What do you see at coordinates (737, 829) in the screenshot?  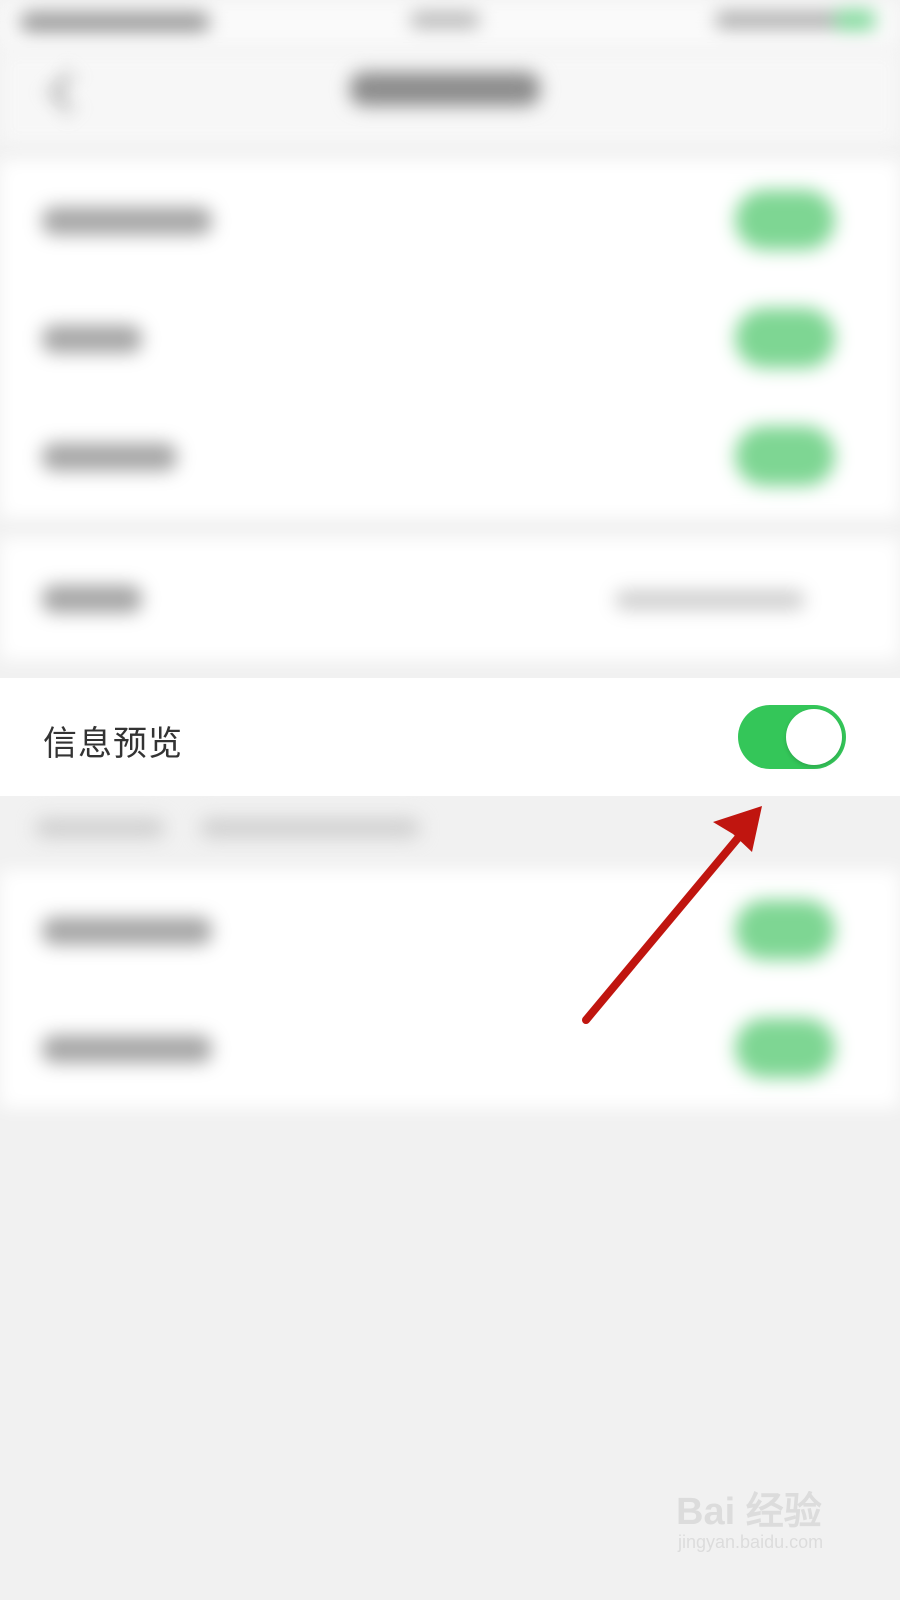 I see `arrow-head` at bounding box center [737, 829].